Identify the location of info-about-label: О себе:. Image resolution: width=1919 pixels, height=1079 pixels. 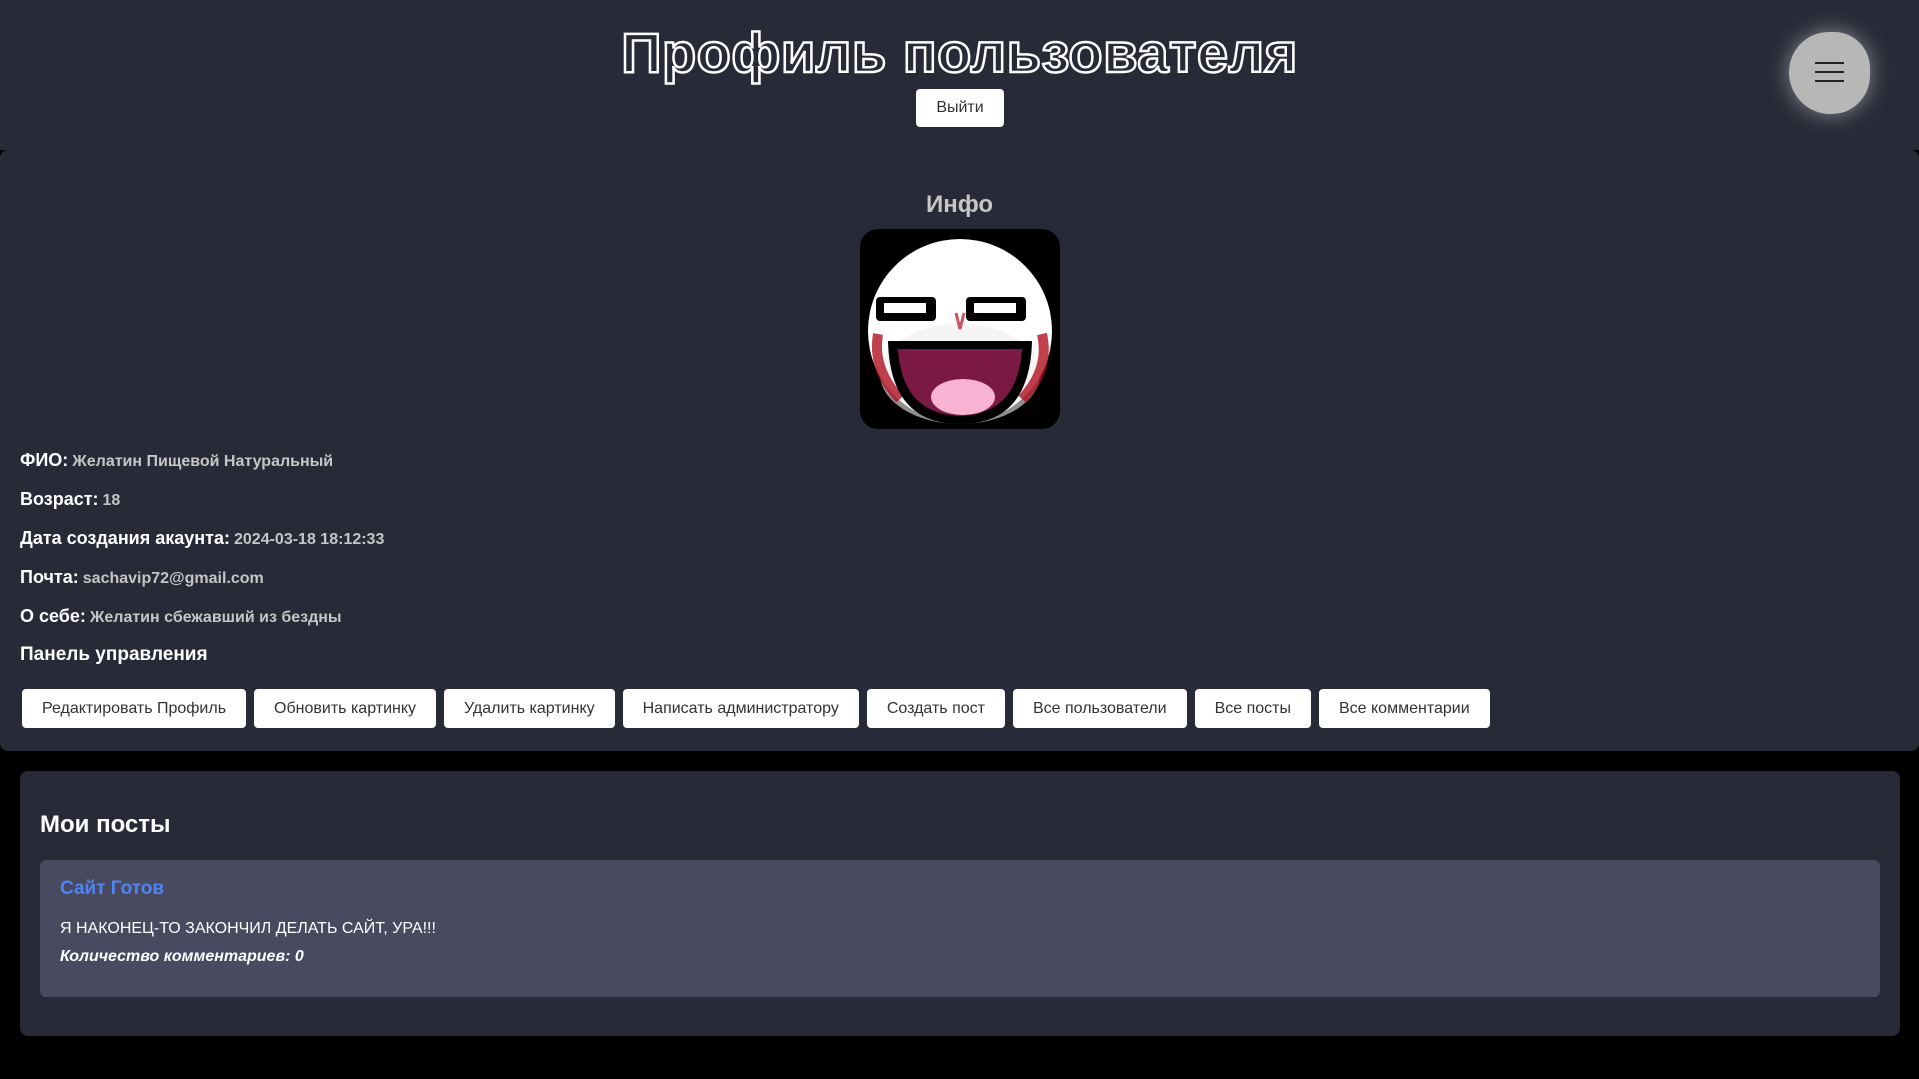
(53, 616).